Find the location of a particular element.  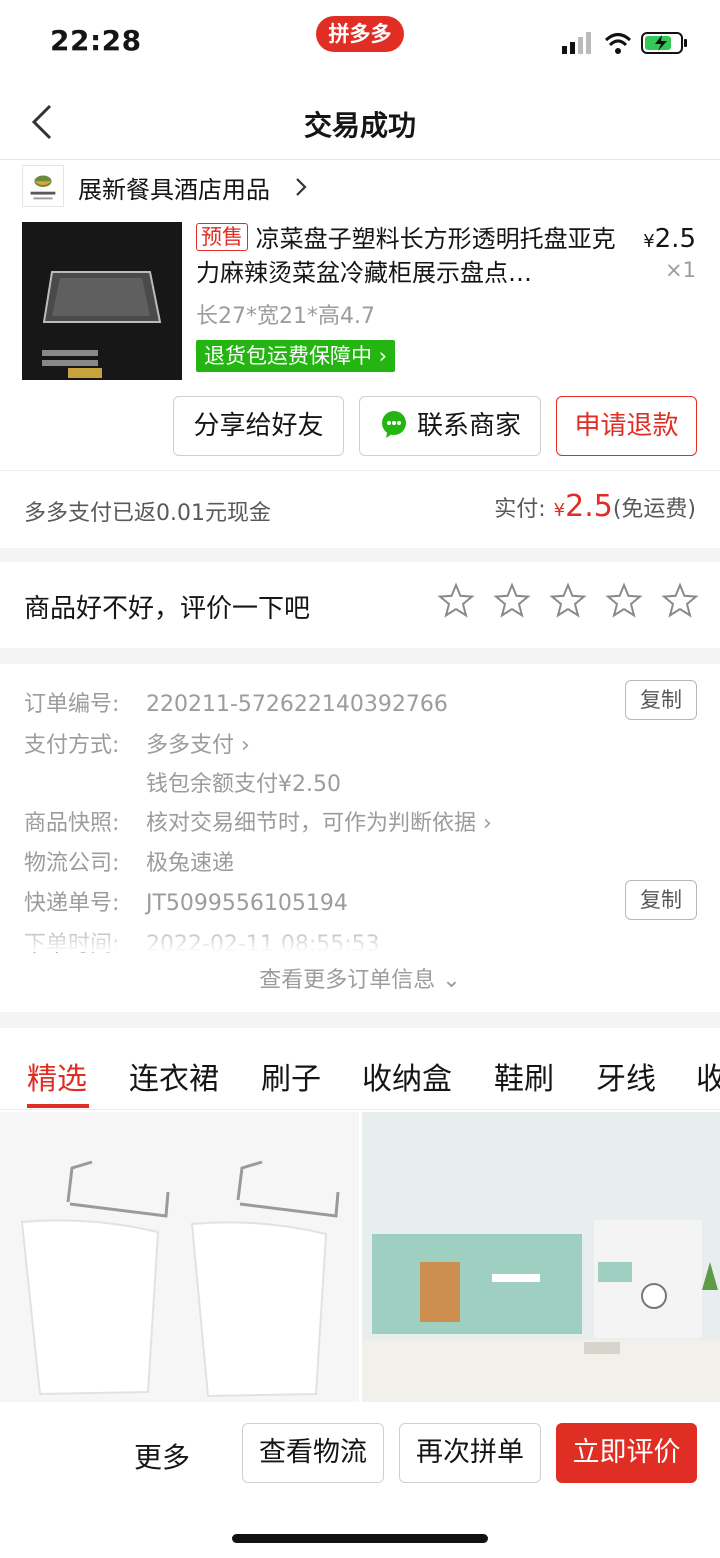

guarantee-label: 退货包运费保障中 is located at coordinates (288, 356).